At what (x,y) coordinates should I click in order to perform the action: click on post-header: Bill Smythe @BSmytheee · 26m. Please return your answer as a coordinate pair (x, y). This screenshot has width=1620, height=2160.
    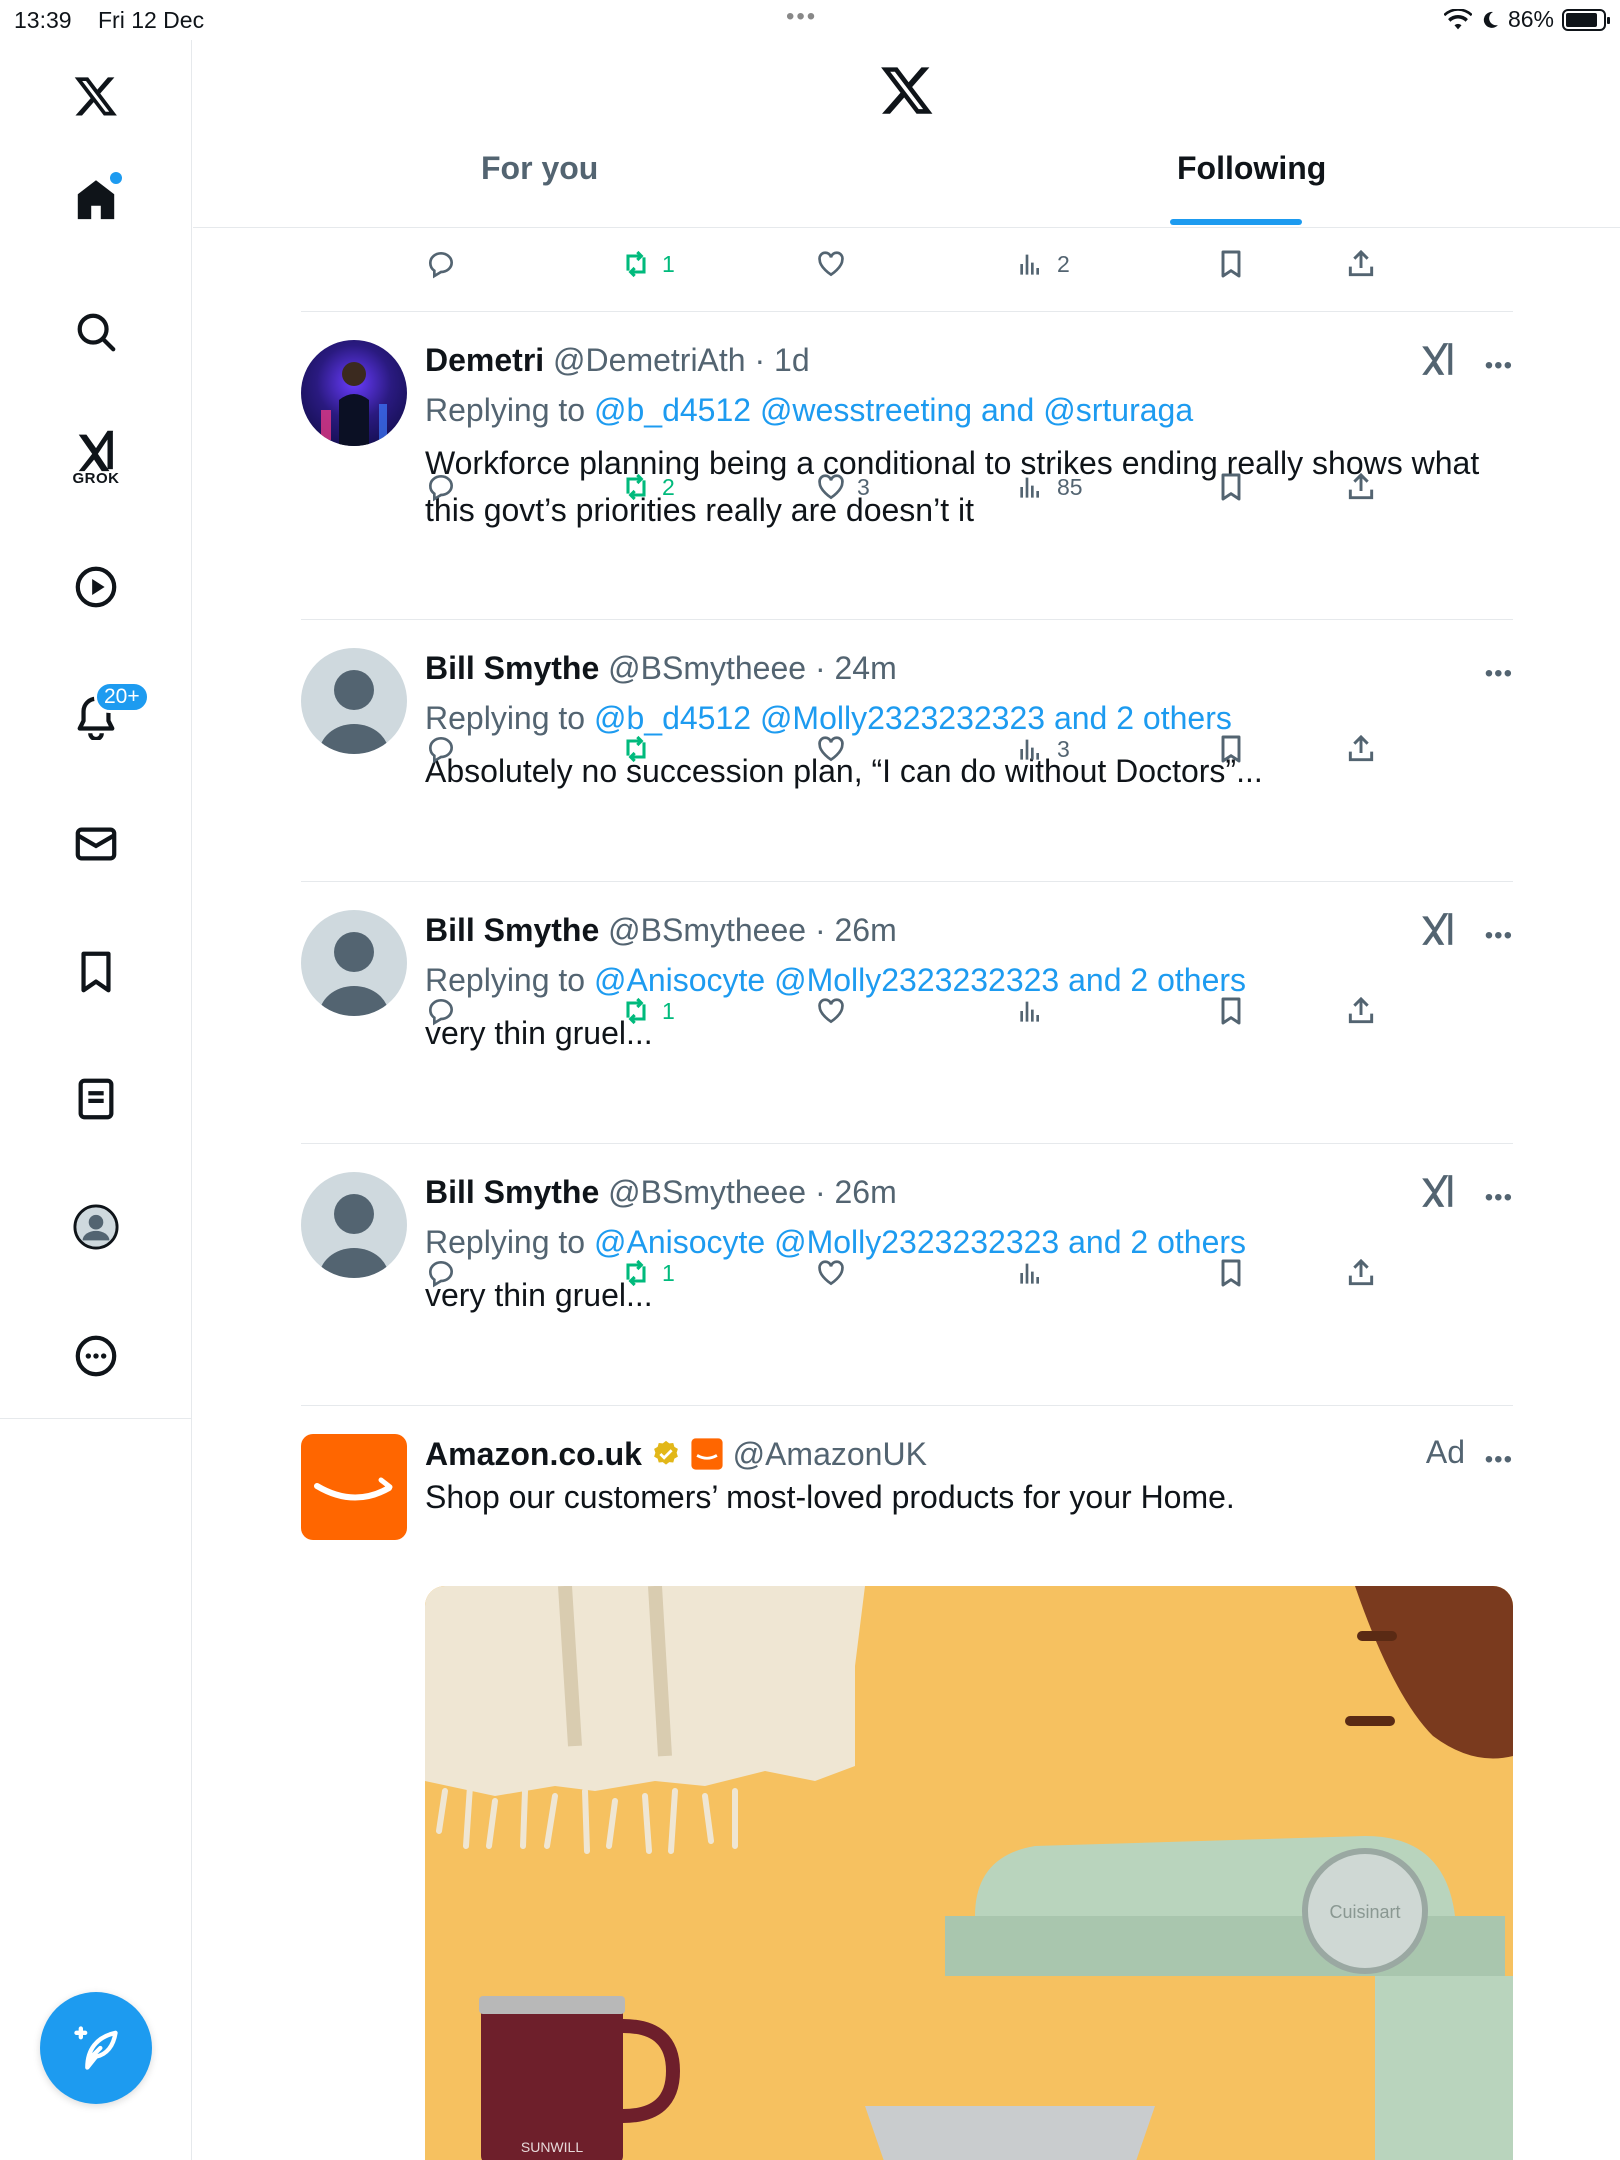
    Looking at the image, I should click on (969, 930).